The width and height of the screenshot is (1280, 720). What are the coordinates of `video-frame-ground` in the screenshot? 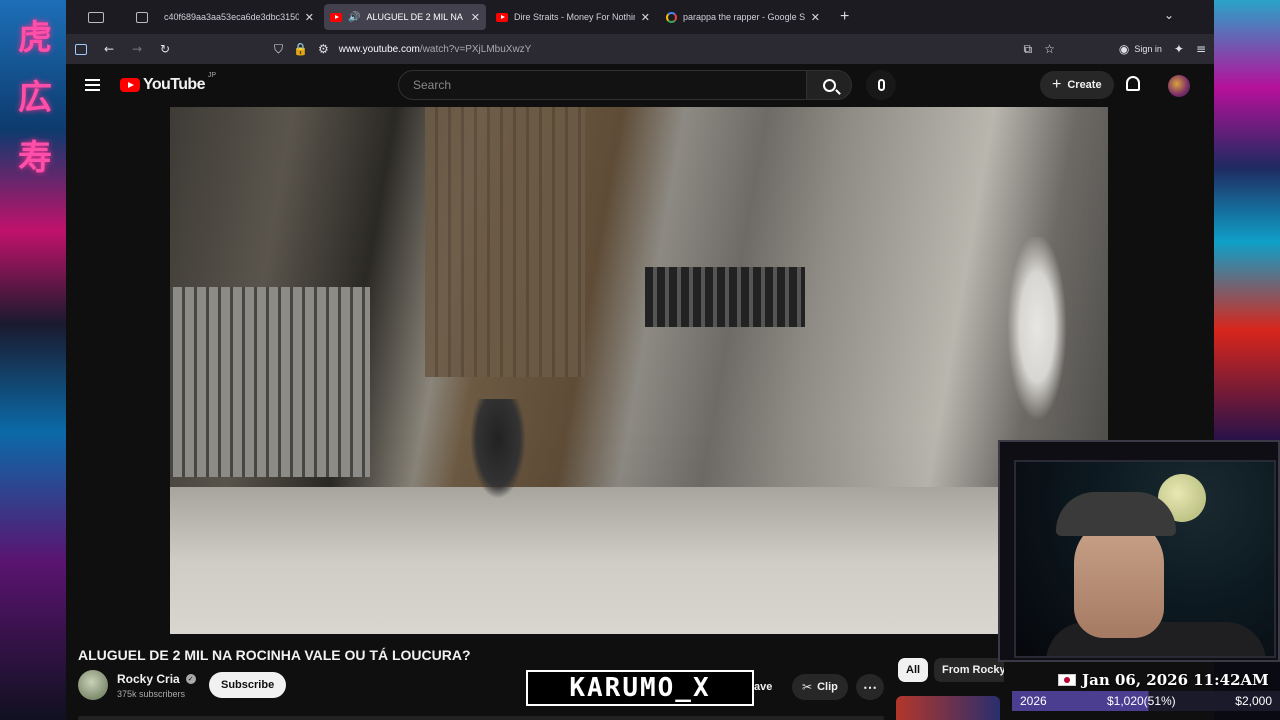 It's located at (639, 560).